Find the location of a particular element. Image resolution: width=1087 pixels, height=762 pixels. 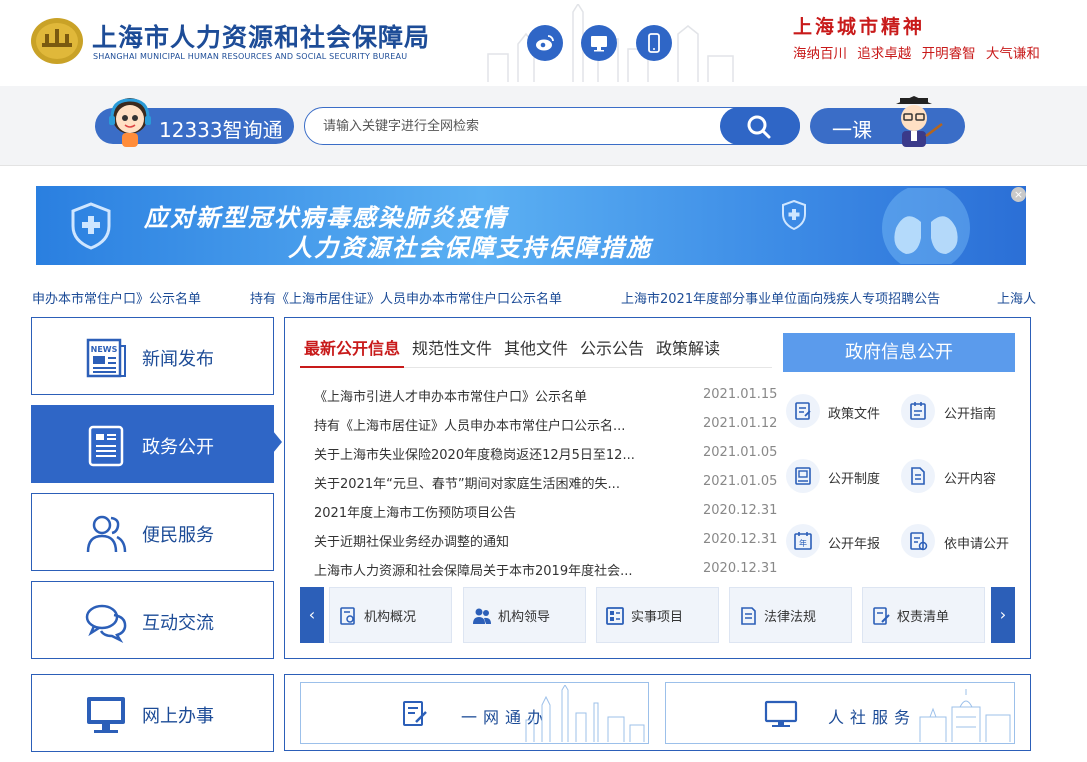

carousel-item-org-info: 机构概况 is located at coordinates (390, 615).